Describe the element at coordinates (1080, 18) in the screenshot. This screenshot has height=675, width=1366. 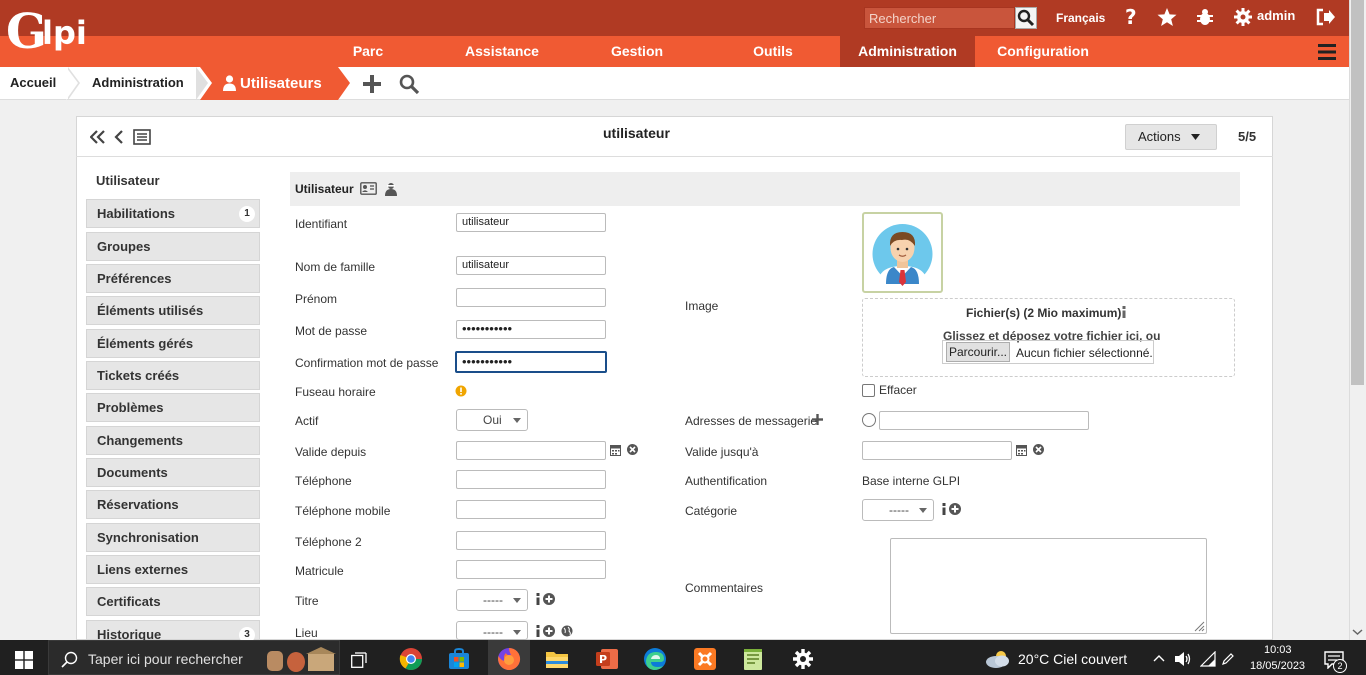
I see `language-selector: Français` at that location.